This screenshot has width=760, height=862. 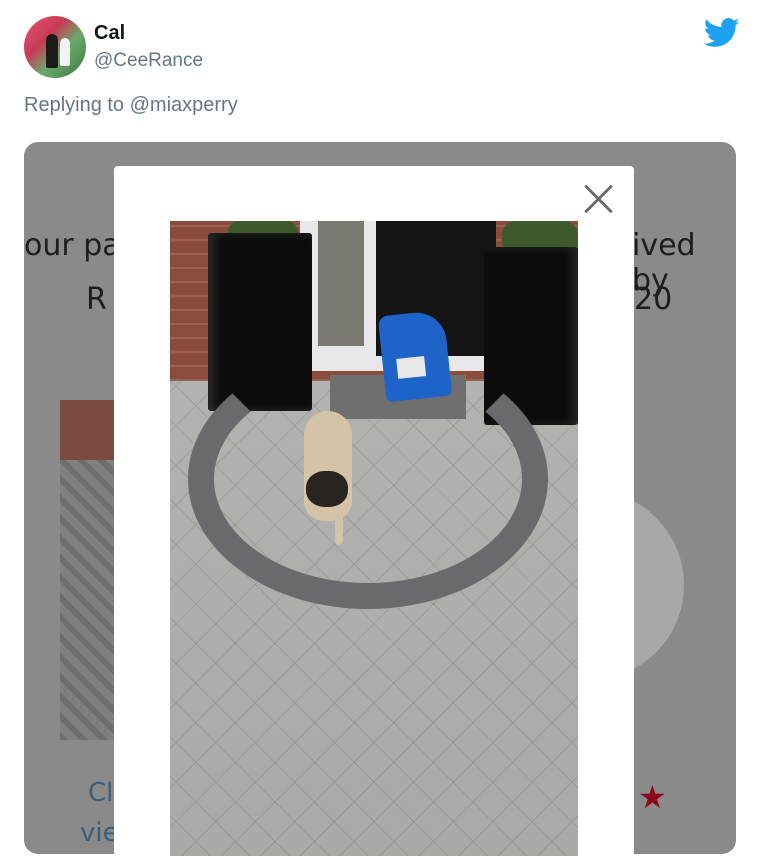 What do you see at coordinates (72, 245) in the screenshot?
I see `background-text-fragment: our pa` at bounding box center [72, 245].